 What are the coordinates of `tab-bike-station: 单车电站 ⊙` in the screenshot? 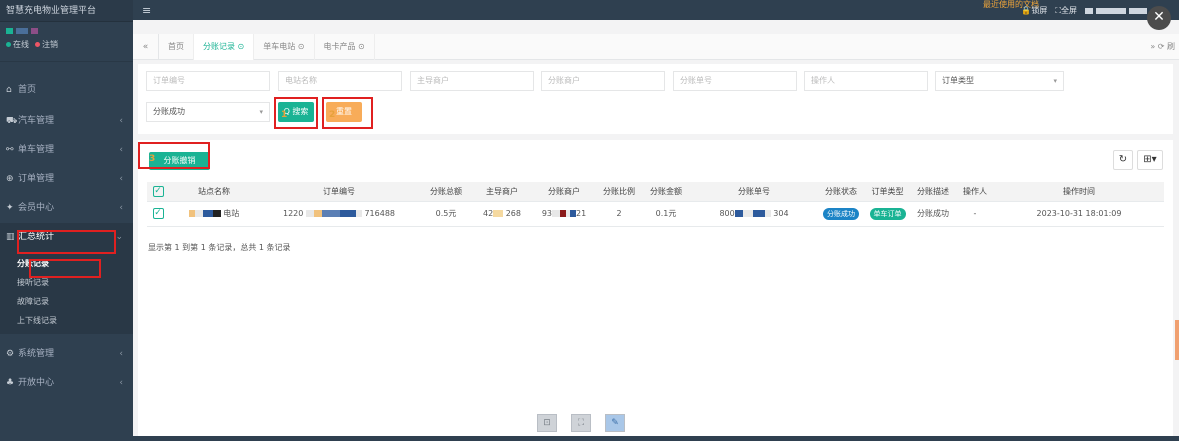 It's located at (284, 46).